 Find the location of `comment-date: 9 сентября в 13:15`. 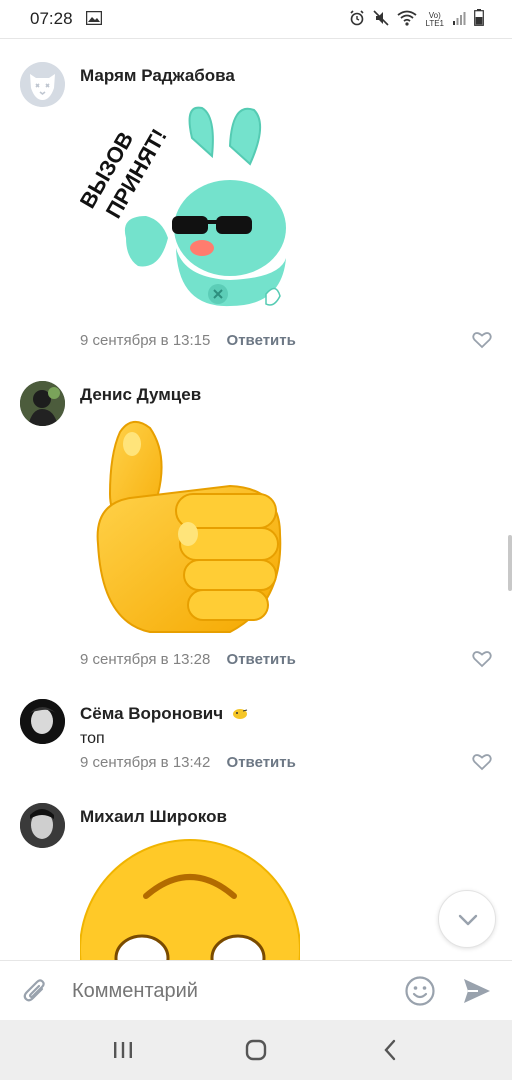

comment-date: 9 сентября в 13:15 is located at coordinates (145, 340).